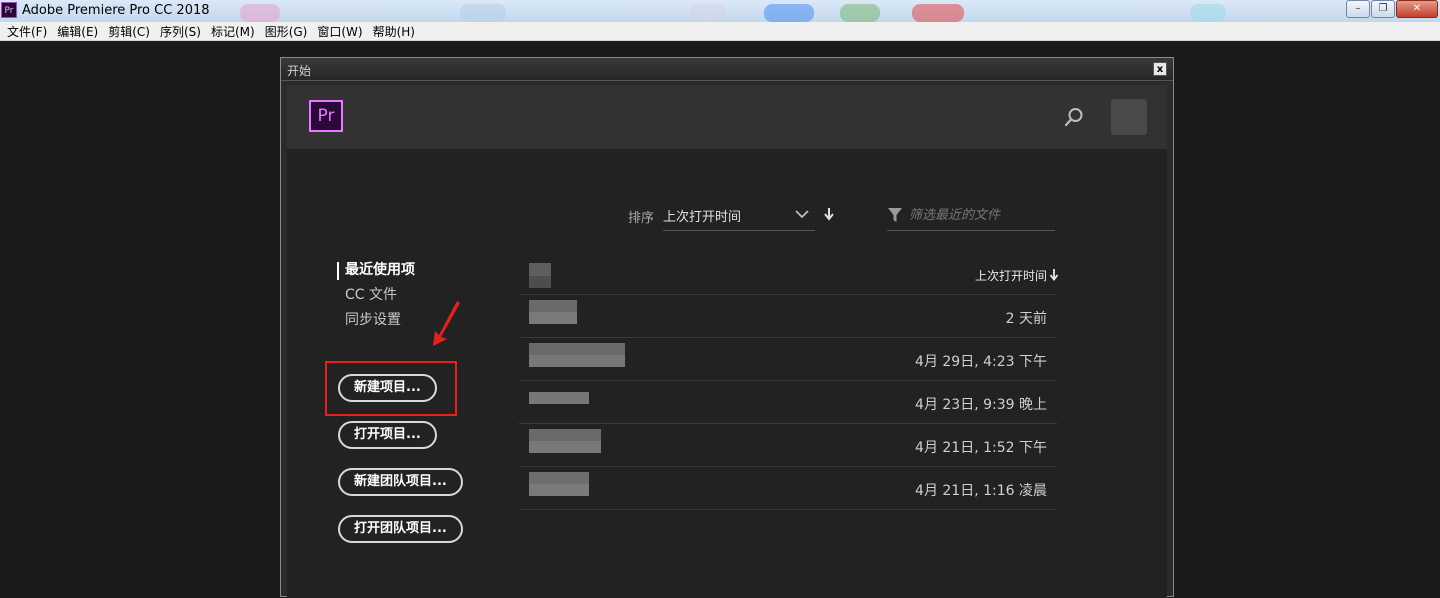  What do you see at coordinates (371, 294) in the screenshot?
I see `nav-cc-files: CC 文件` at bounding box center [371, 294].